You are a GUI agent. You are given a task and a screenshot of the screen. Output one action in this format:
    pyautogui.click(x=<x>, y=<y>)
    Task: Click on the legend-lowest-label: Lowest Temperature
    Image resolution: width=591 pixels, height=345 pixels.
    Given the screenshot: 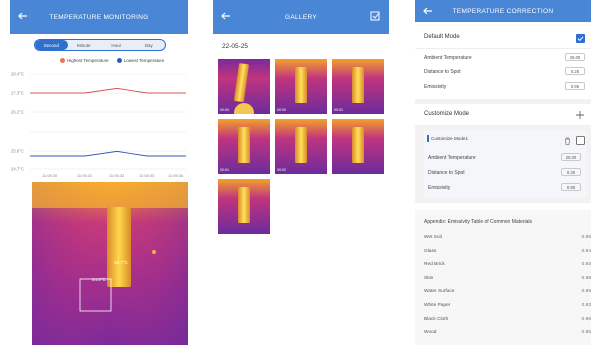 What is the action you would take?
    pyautogui.click(x=144, y=60)
    